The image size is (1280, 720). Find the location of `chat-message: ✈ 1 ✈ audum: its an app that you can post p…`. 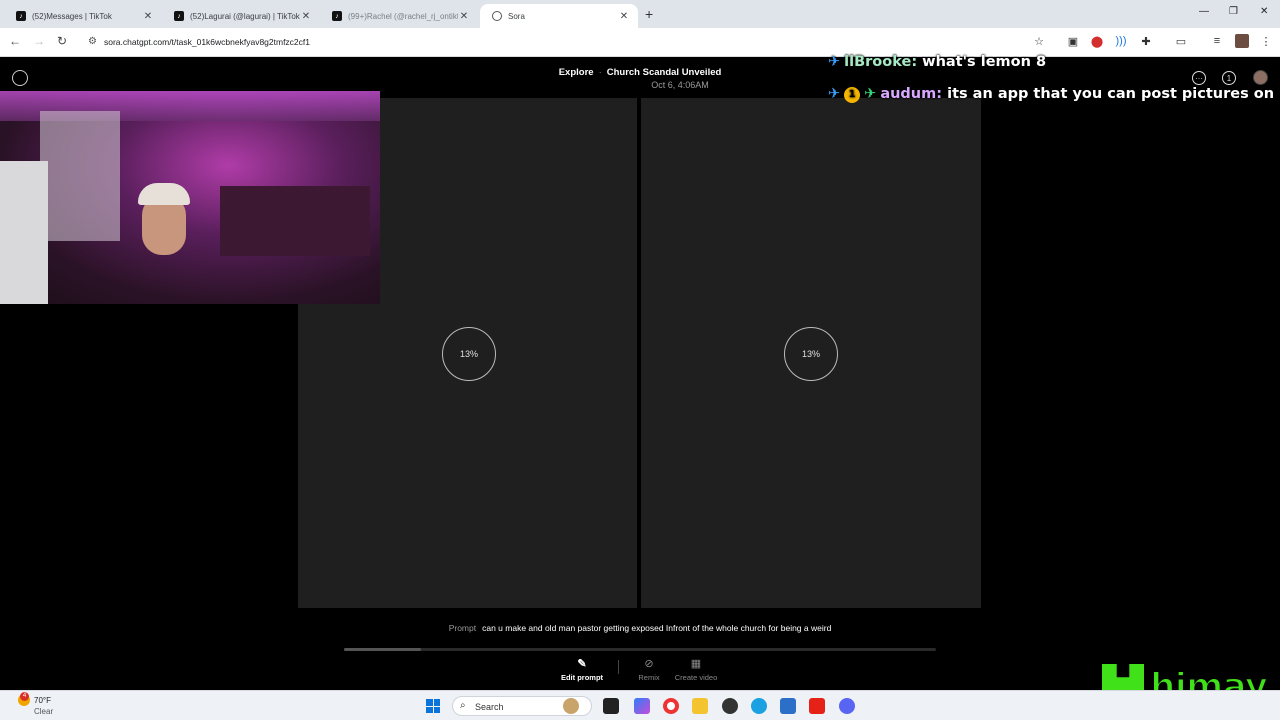

chat-message: ✈ 1 ✈ audum: its an app that you can post p… is located at coordinates (1051, 94).